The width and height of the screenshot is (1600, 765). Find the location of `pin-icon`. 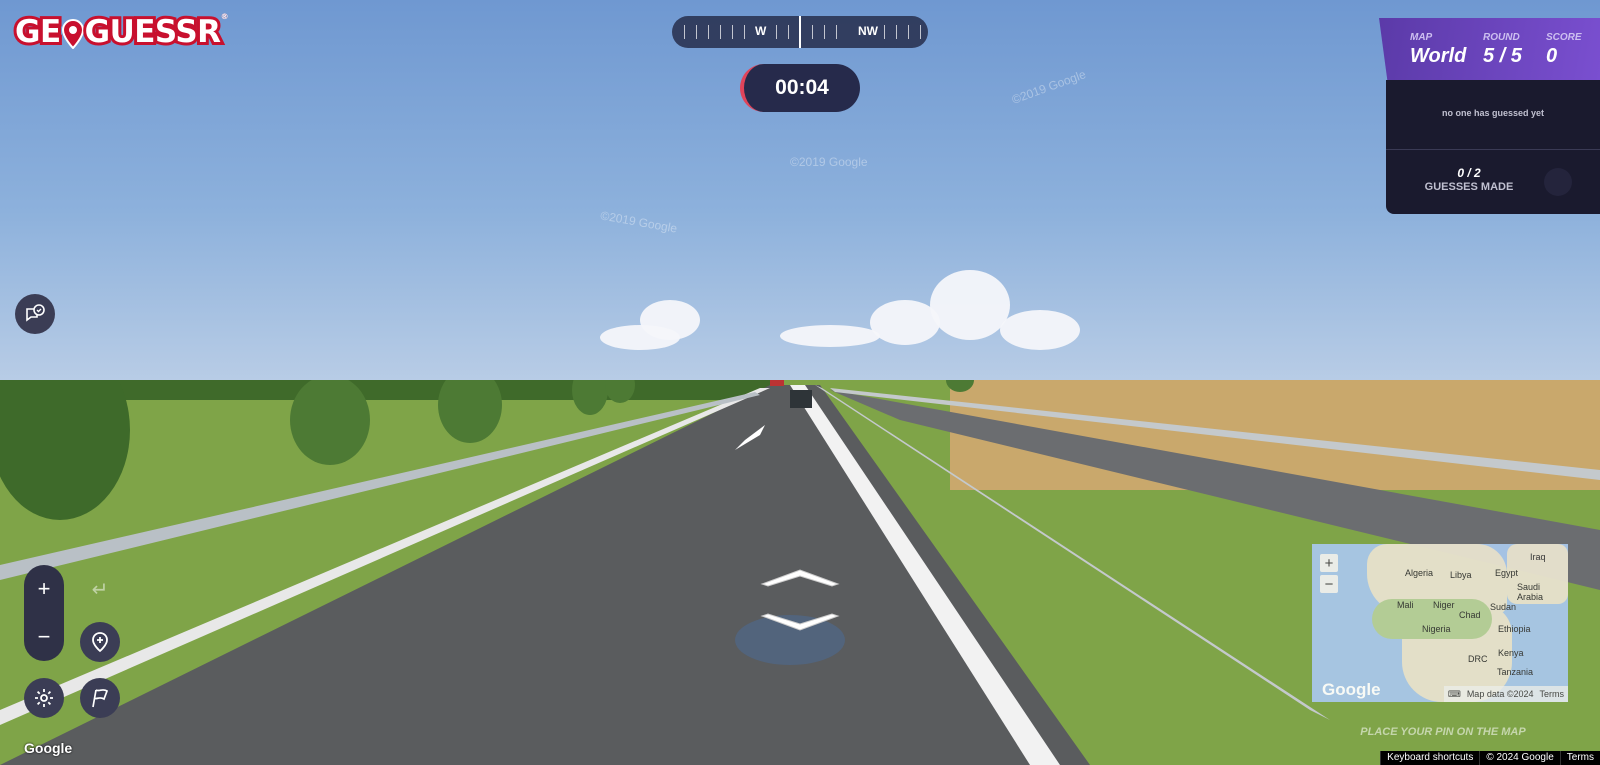

pin-icon is located at coordinates (100, 642).